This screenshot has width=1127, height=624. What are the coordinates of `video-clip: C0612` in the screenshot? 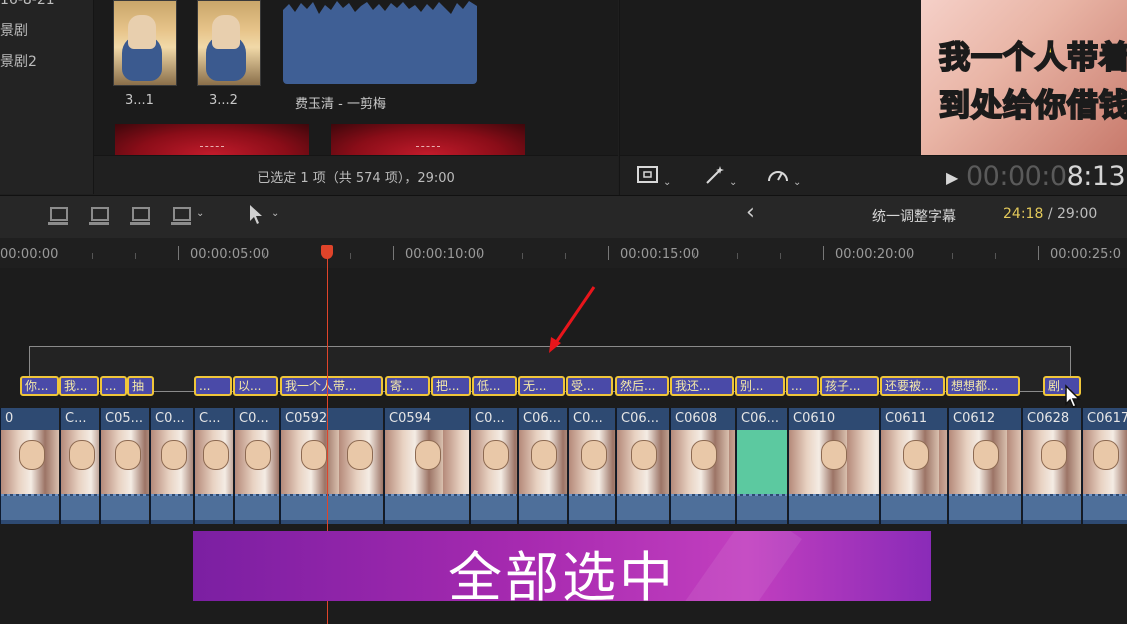 It's located at (984, 466).